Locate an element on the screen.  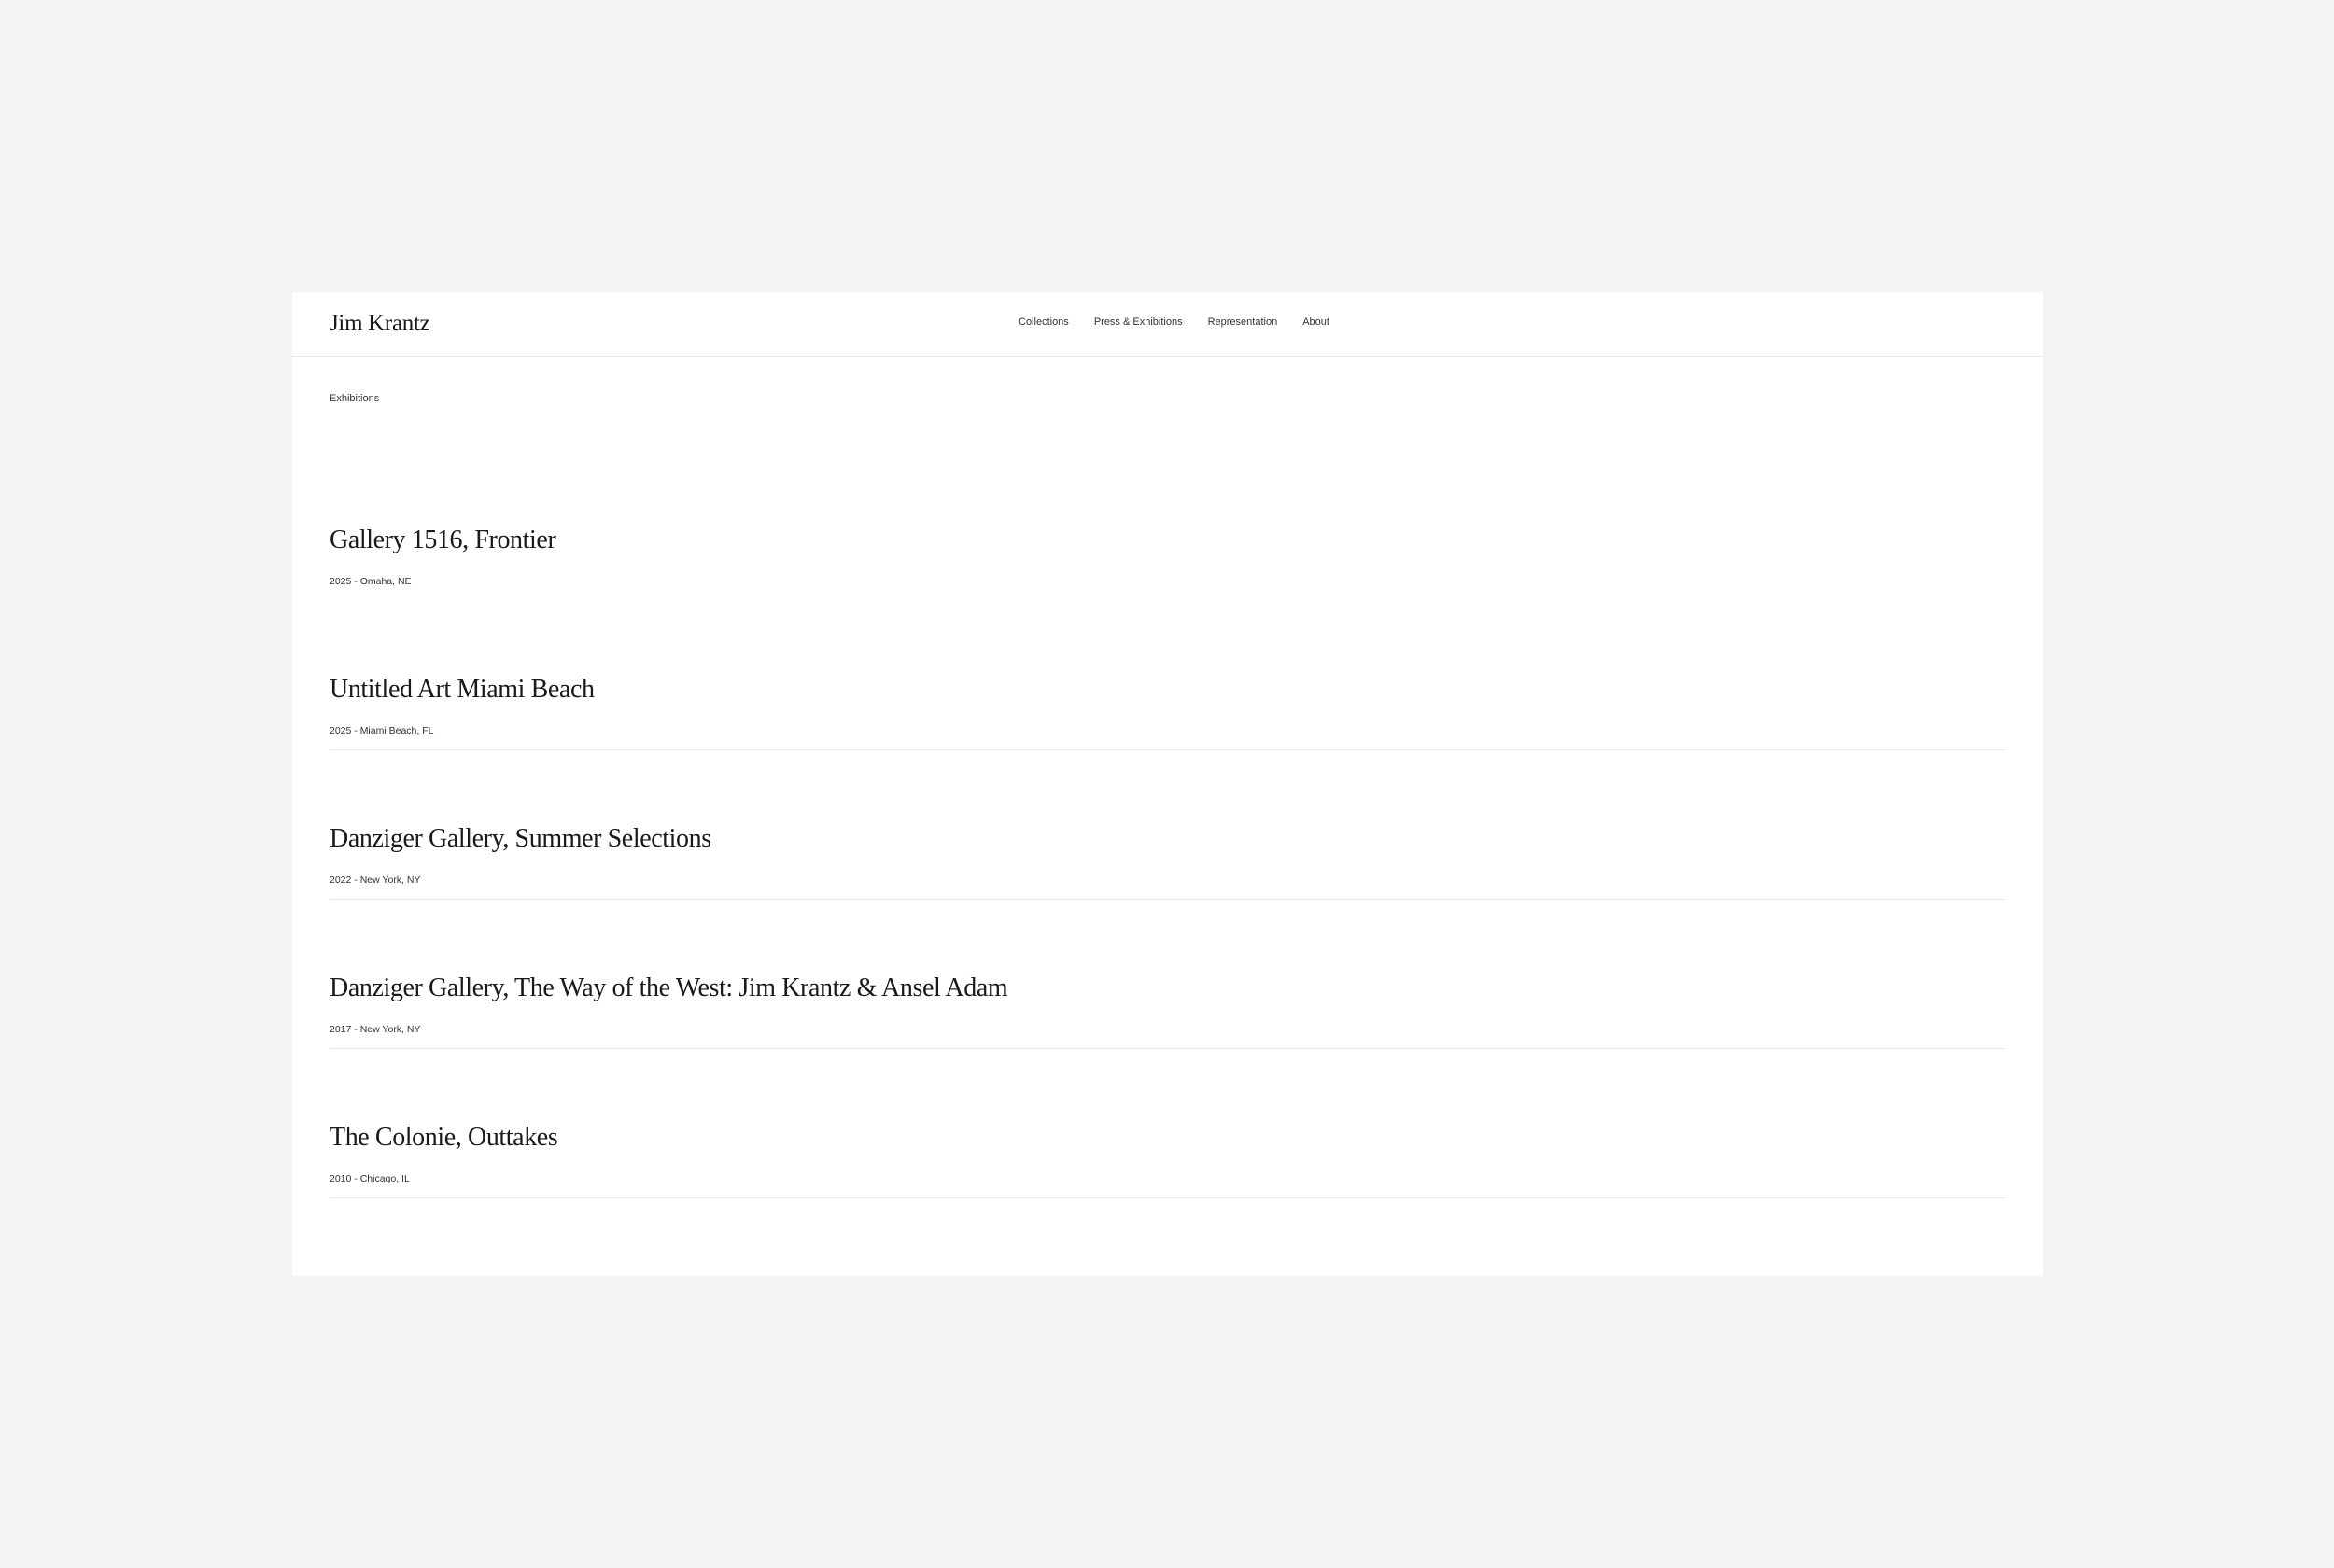
exhibition-meta: 2010 - Chicago, IL is located at coordinates (370, 1178).